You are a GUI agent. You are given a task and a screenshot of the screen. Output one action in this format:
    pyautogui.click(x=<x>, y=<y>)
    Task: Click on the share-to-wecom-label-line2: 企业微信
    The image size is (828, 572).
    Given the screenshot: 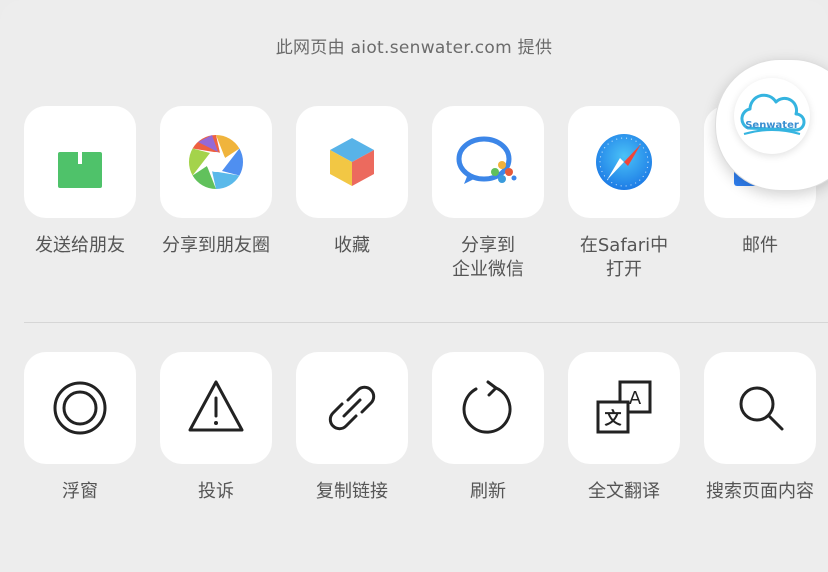 What is the action you would take?
    pyautogui.click(x=488, y=269)
    